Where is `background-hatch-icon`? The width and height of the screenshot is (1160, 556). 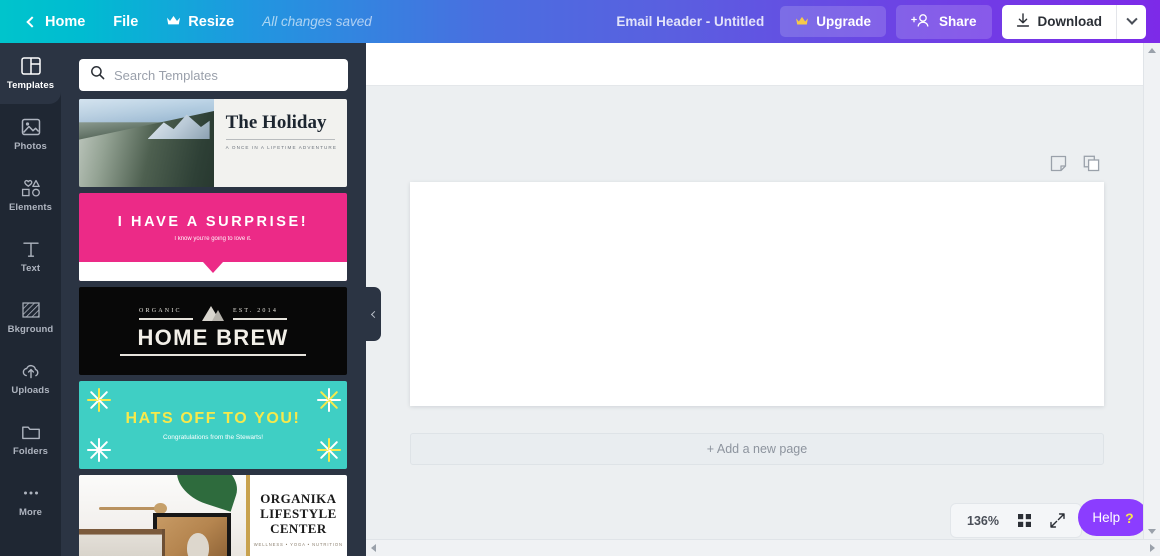
background-hatch-icon is located at coordinates (31, 310).